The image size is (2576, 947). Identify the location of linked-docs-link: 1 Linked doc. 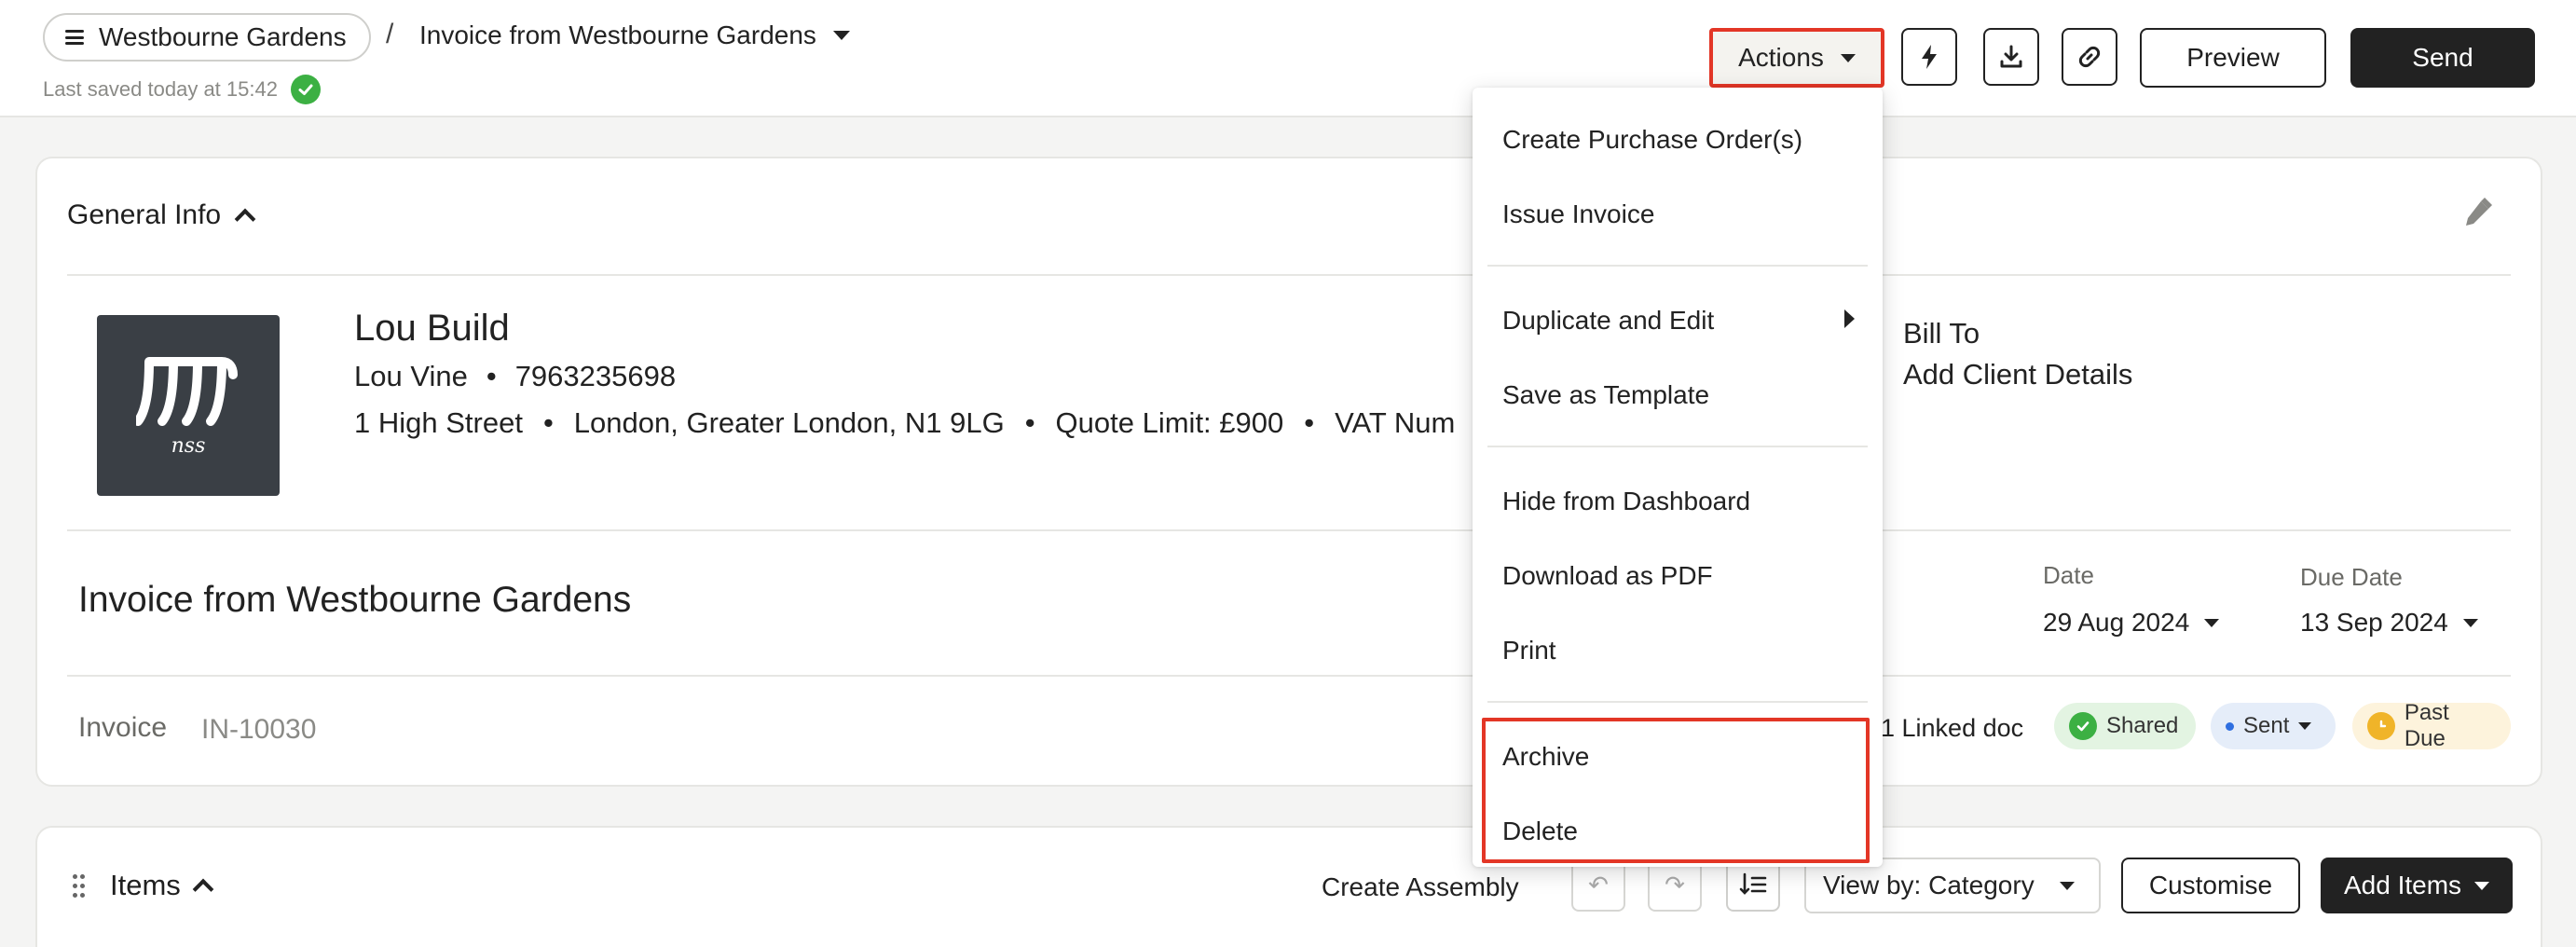
(1952, 728).